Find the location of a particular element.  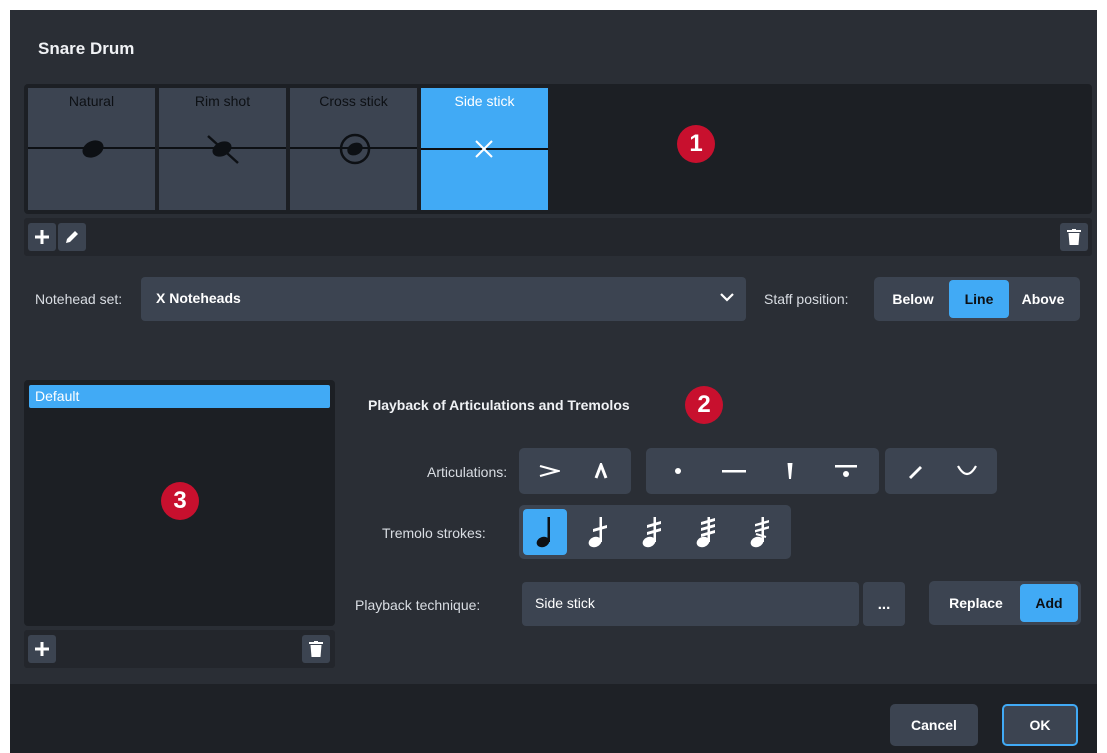

technique-label: Rim shot is located at coordinates (222, 101).